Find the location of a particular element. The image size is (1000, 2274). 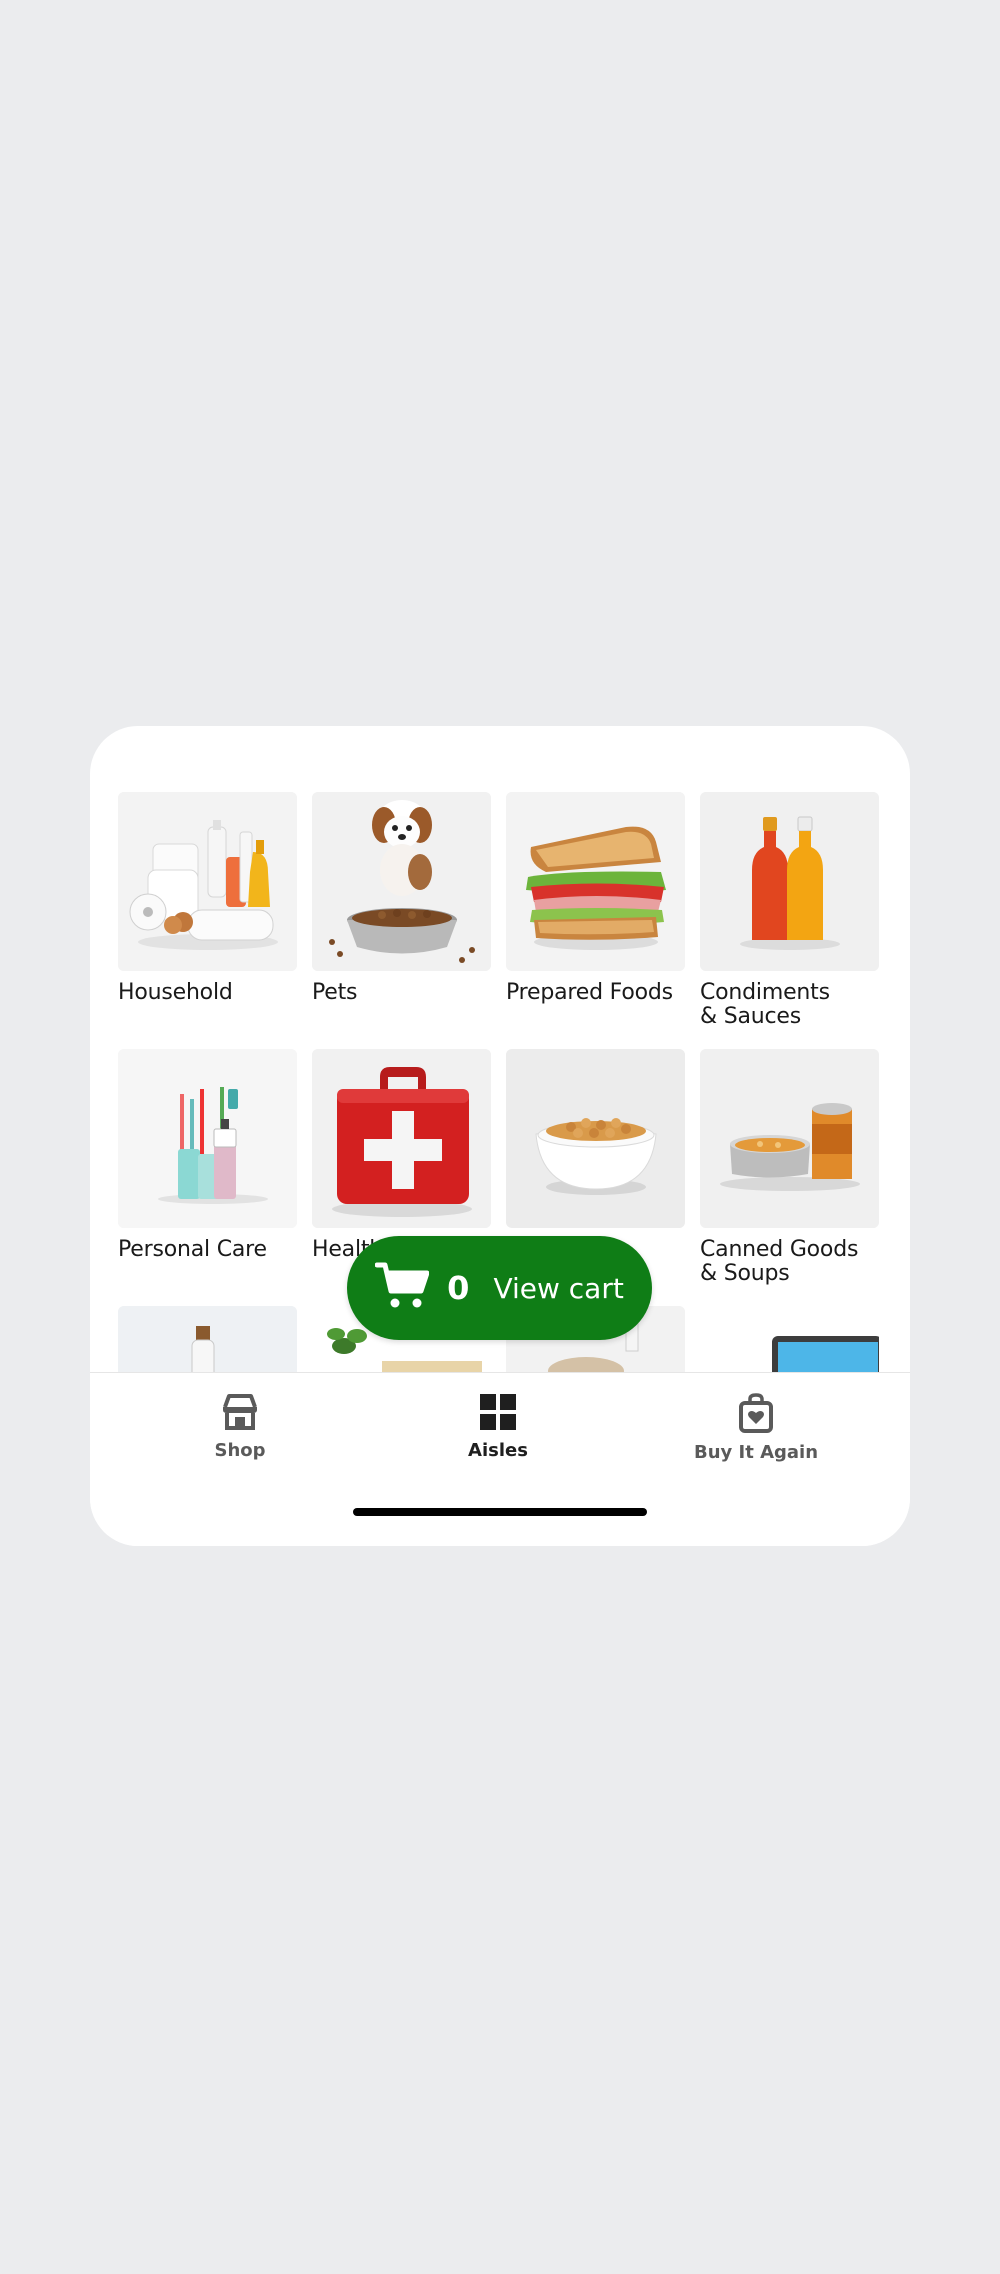

aisle-label: Prepared Foods is located at coordinates (589, 992).